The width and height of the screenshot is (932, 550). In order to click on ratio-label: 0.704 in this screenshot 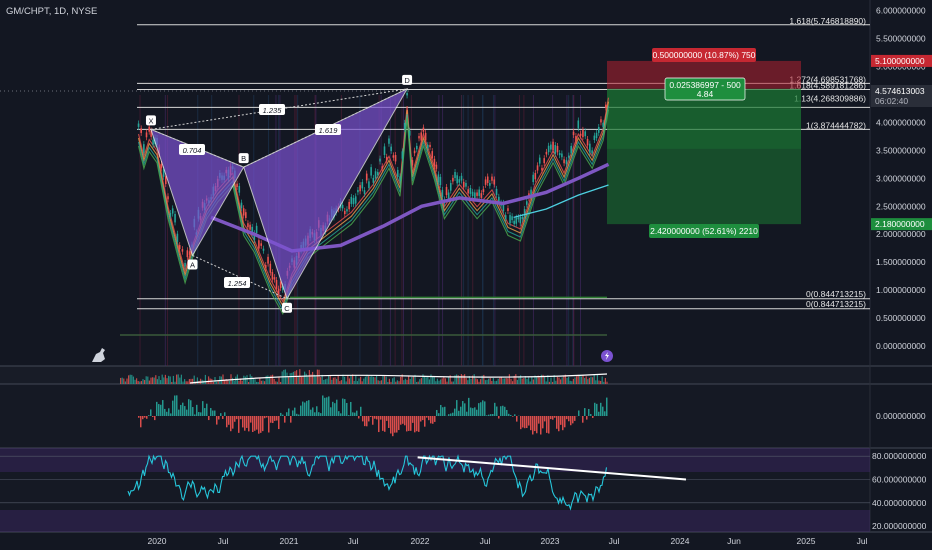, I will do `click(192, 150)`.